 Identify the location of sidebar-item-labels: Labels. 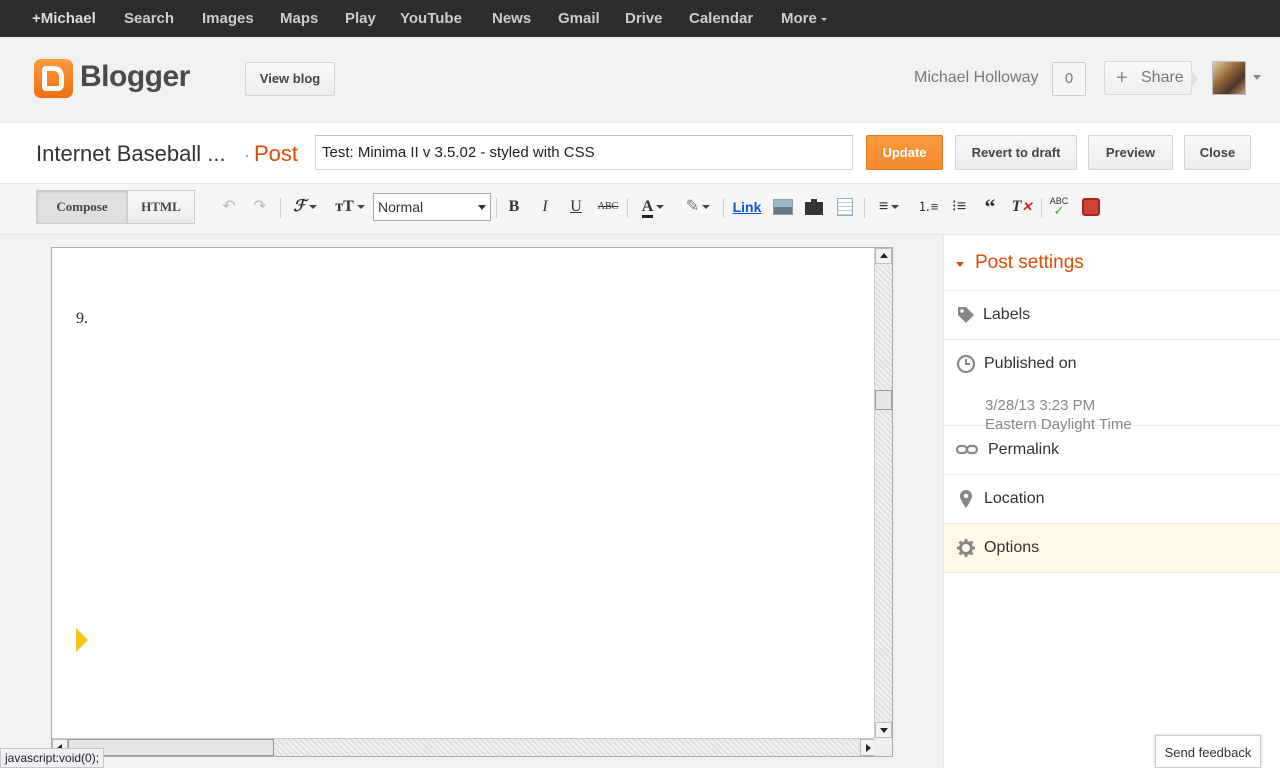
(1112, 315).